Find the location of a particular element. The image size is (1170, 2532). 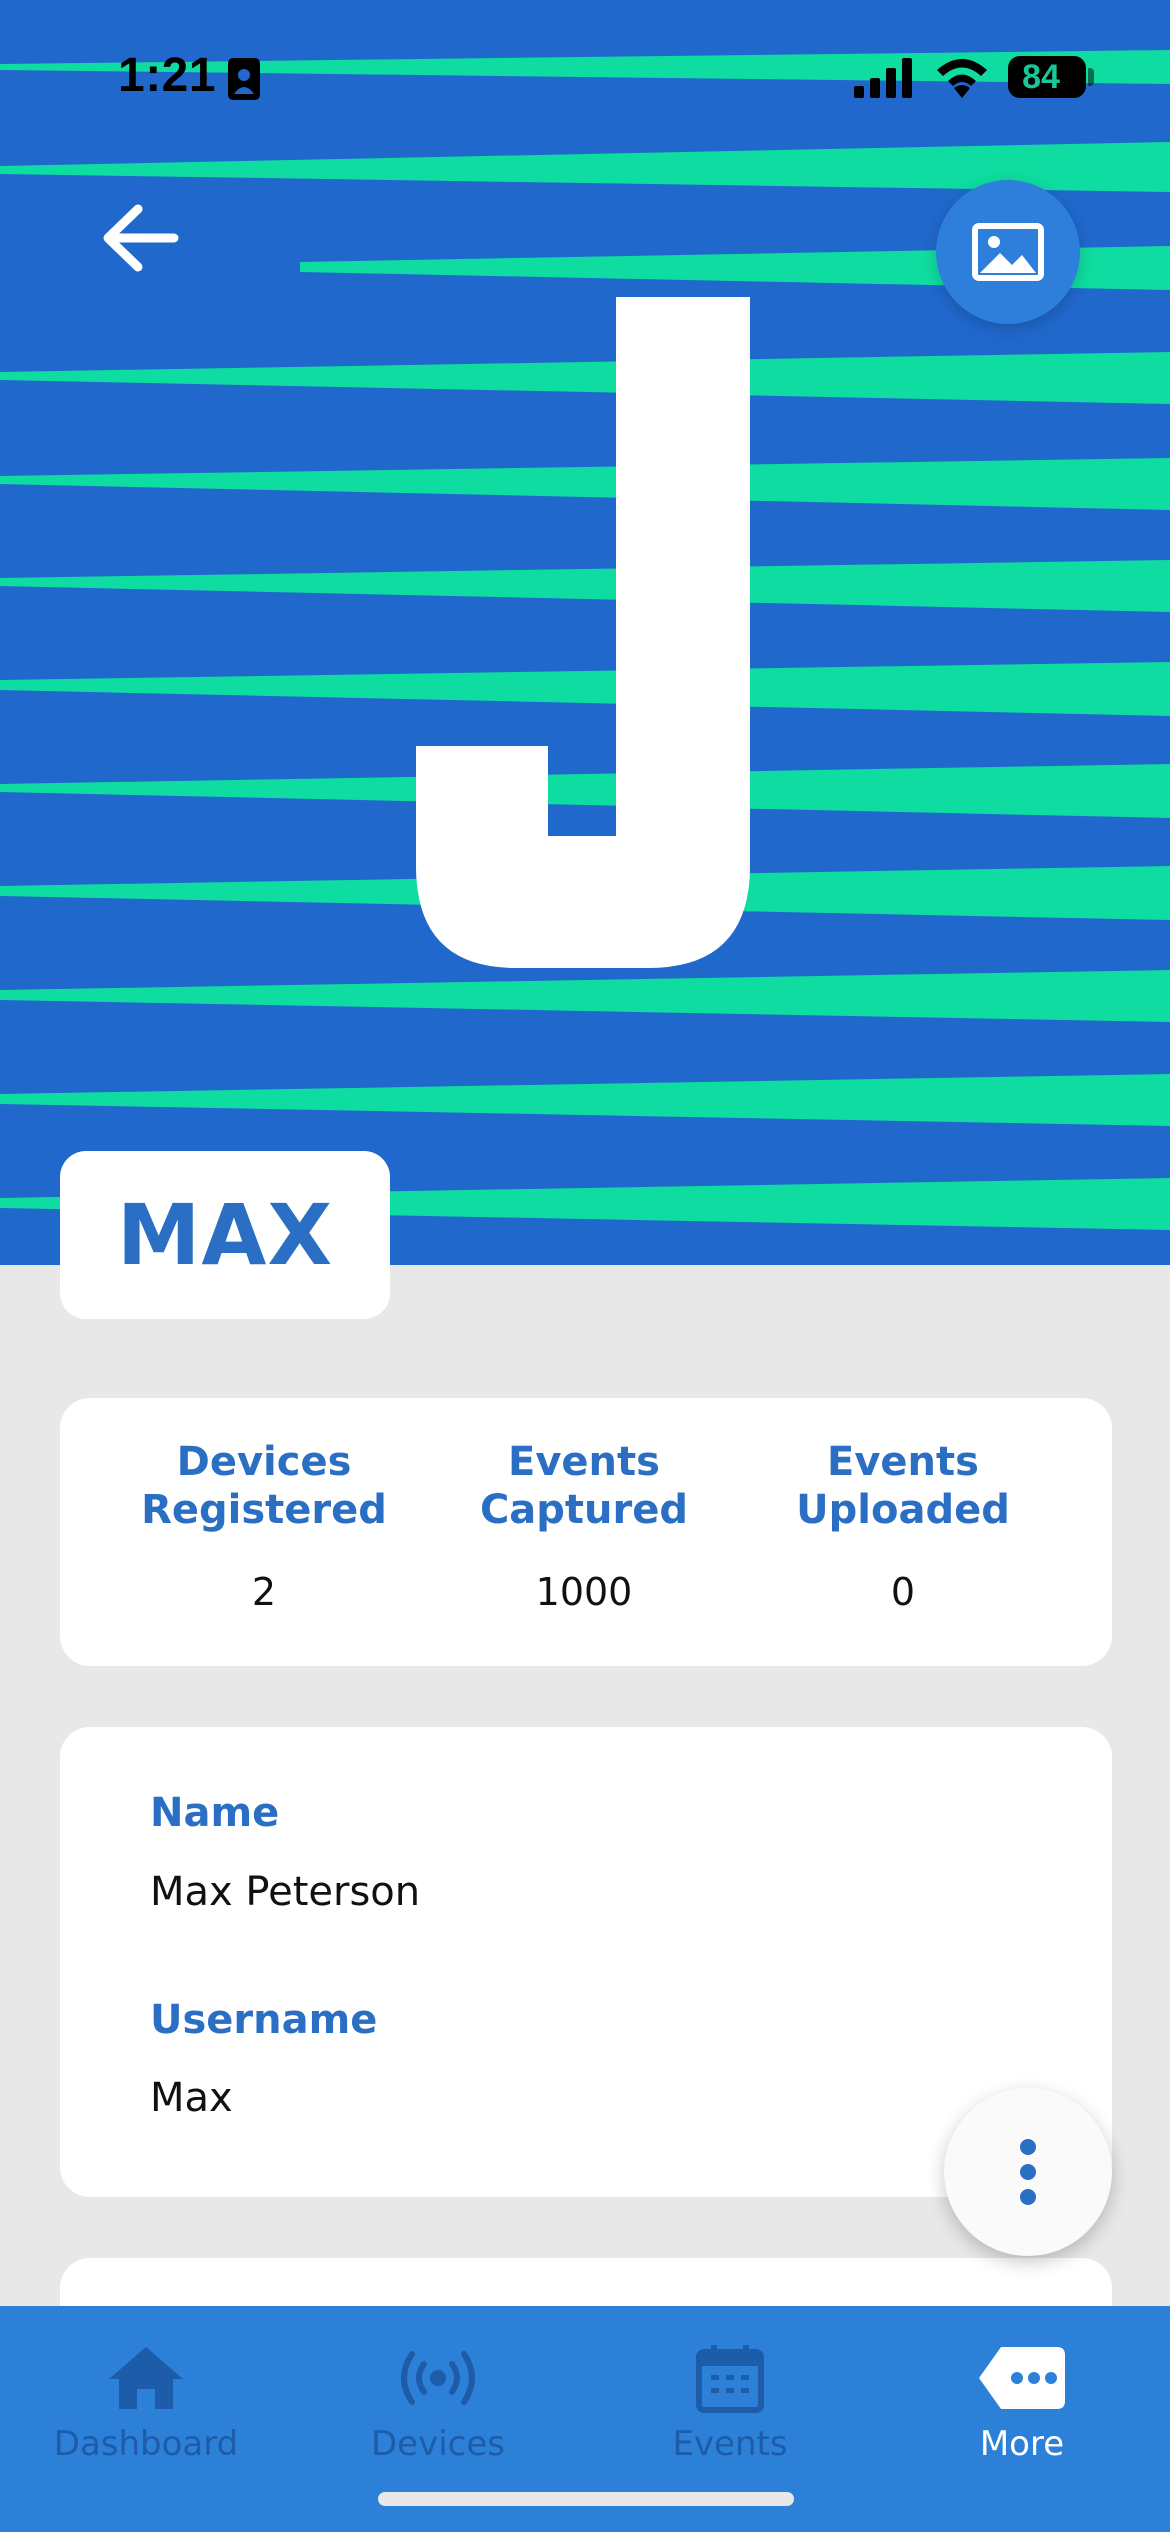

calendar-icon is located at coordinates (730, 2379).